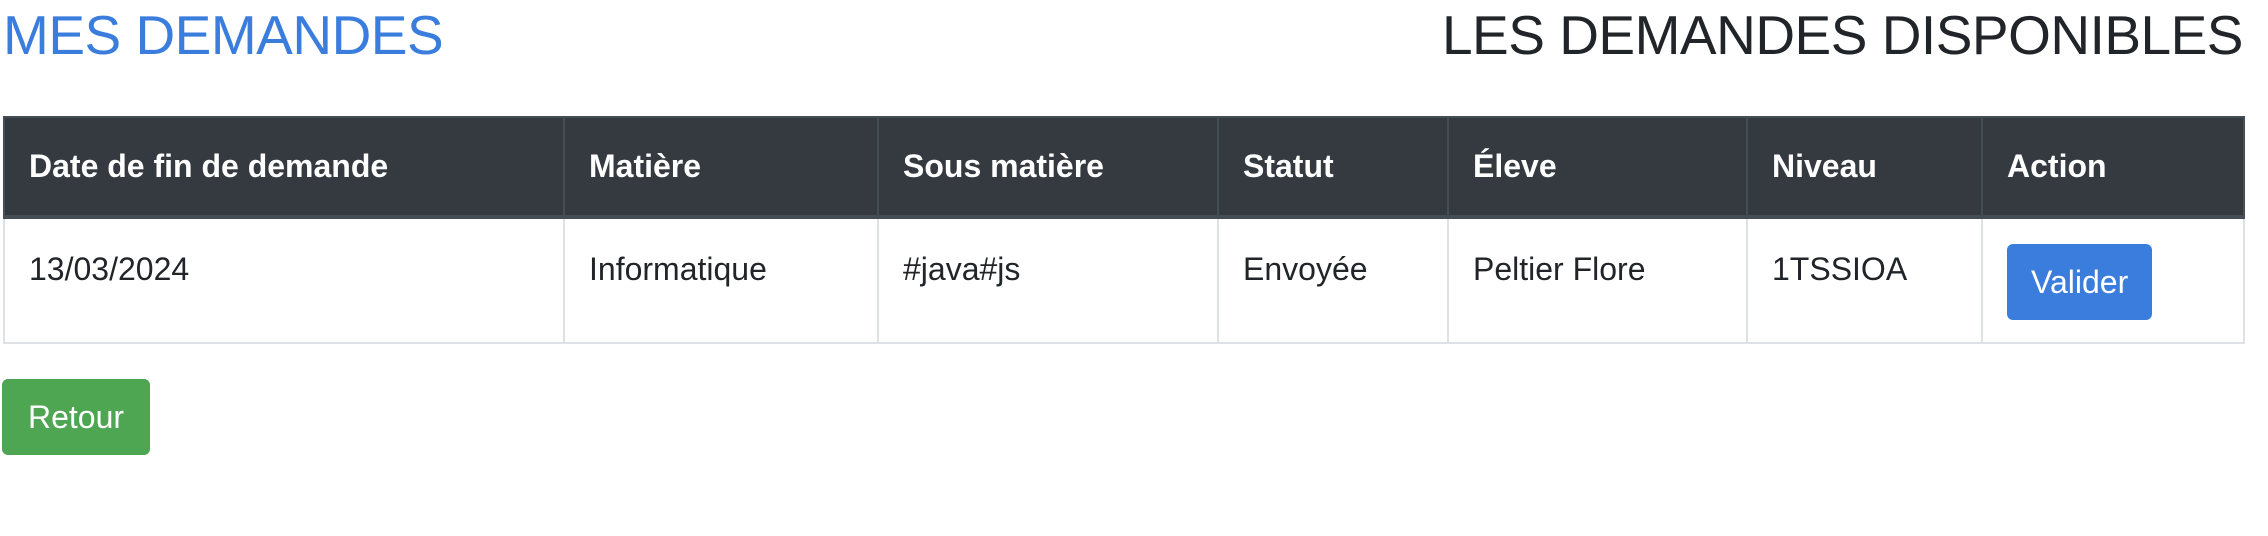 The image size is (2268, 536). Describe the element at coordinates (1864, 167) in the screenshot. I see `column-header-level: Niveau` at that location.